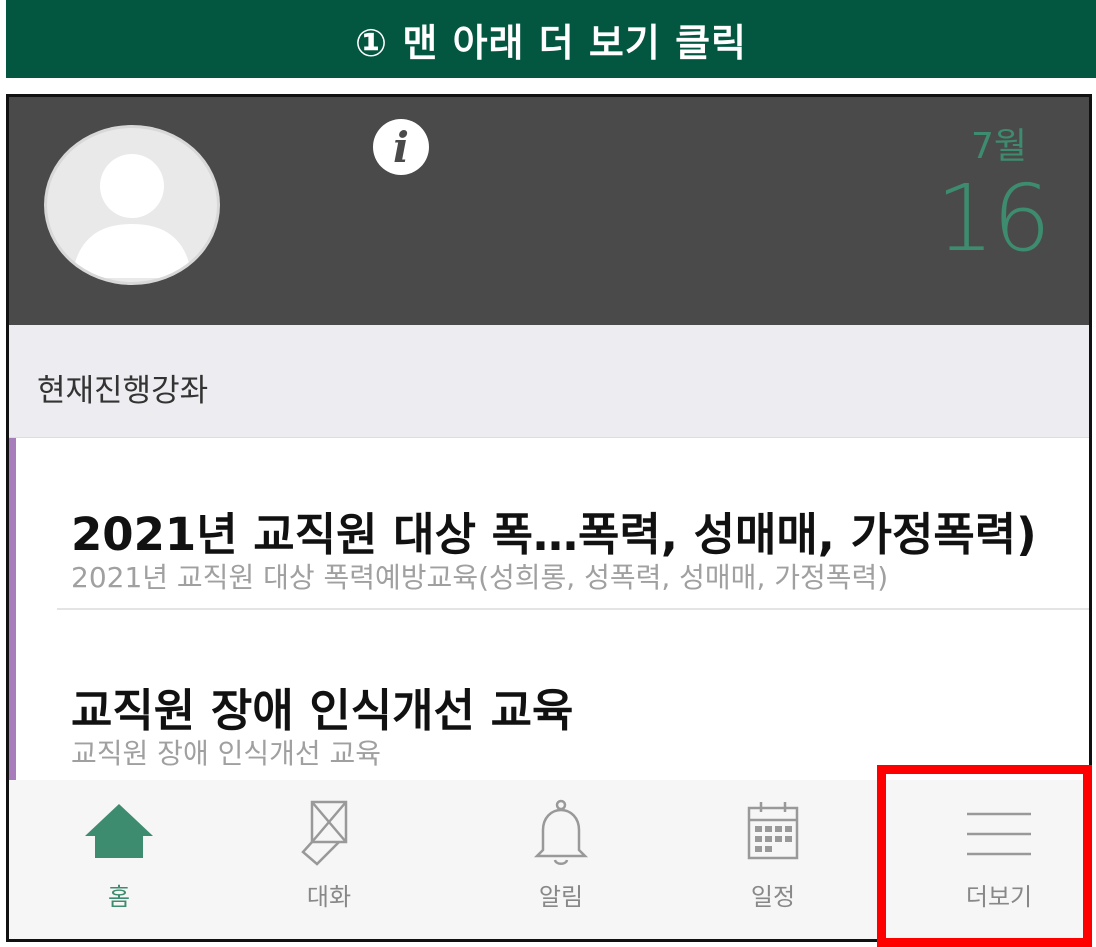  I want to click on tab-label: 일정, so click(773, 897).